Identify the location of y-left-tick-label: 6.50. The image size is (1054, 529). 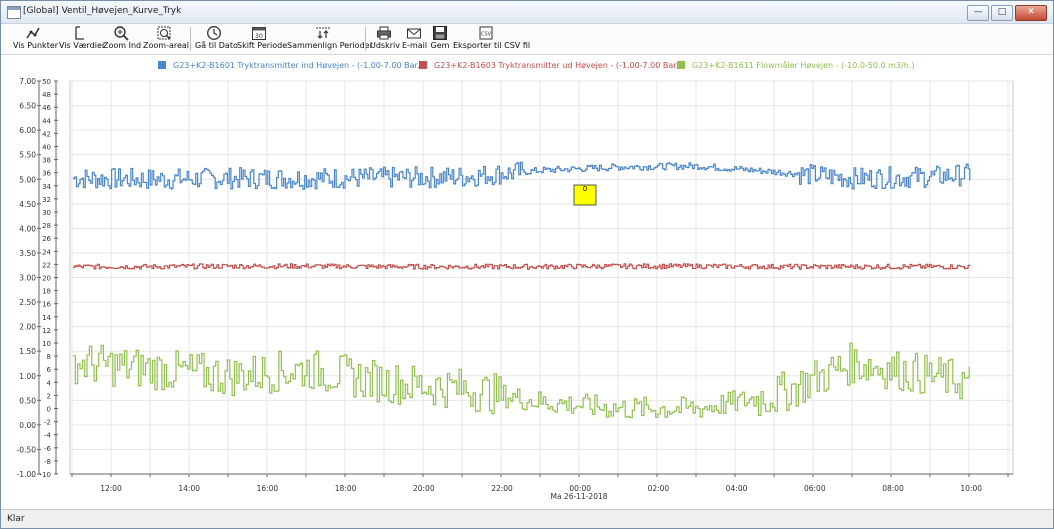
(27, 106).